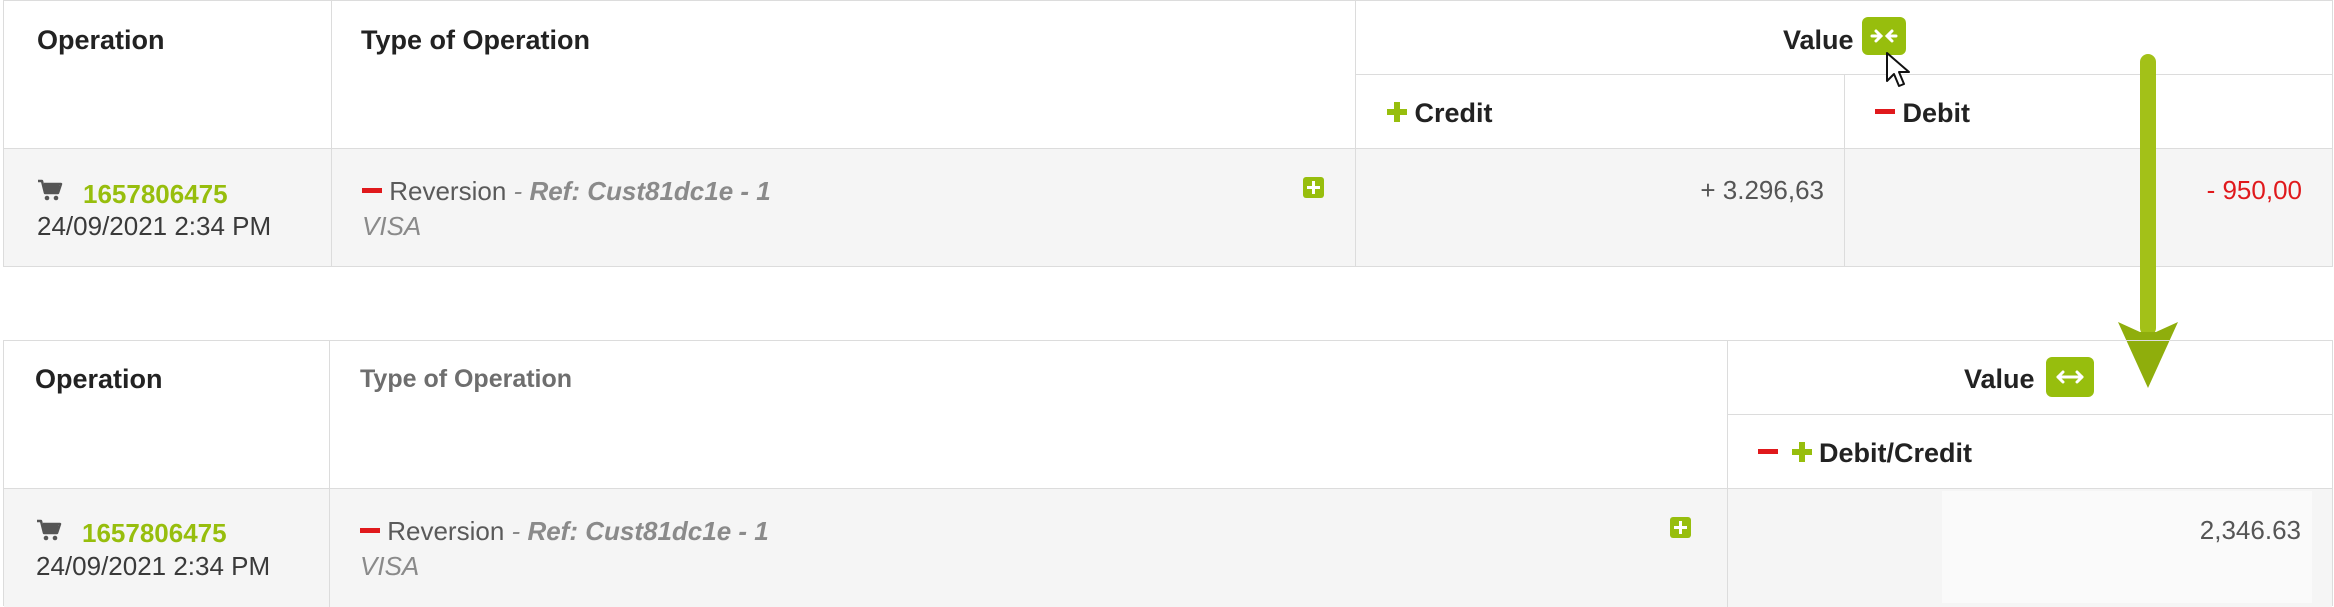 This screenshot has height=607, width=2334. Describe the element at coordinates (2127, 547) in the screenshot. I see `value-highlight` at that location.